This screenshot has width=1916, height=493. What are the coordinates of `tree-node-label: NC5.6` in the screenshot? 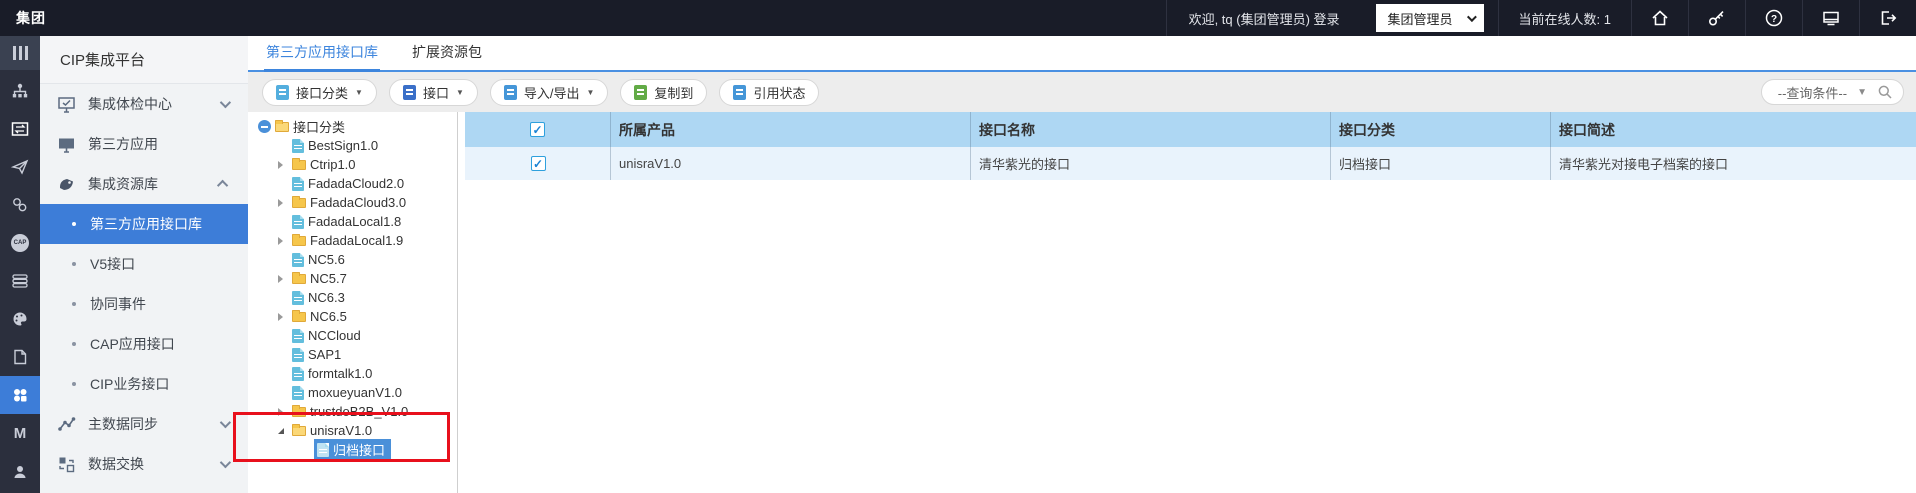 It's located at (326, 259).